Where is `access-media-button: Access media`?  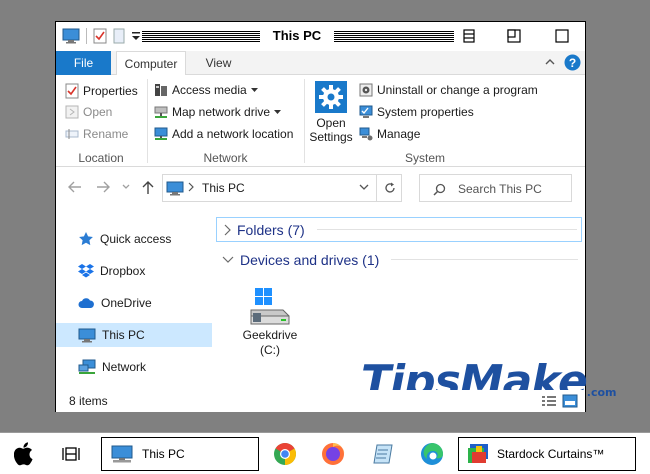 access-media-button: Access media is located at coordinates (206, 90).